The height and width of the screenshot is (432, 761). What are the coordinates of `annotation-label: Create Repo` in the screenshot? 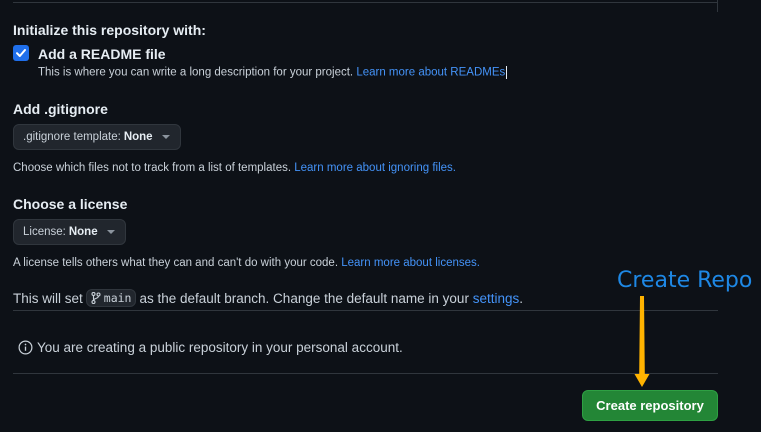 It's located at (685, 280).